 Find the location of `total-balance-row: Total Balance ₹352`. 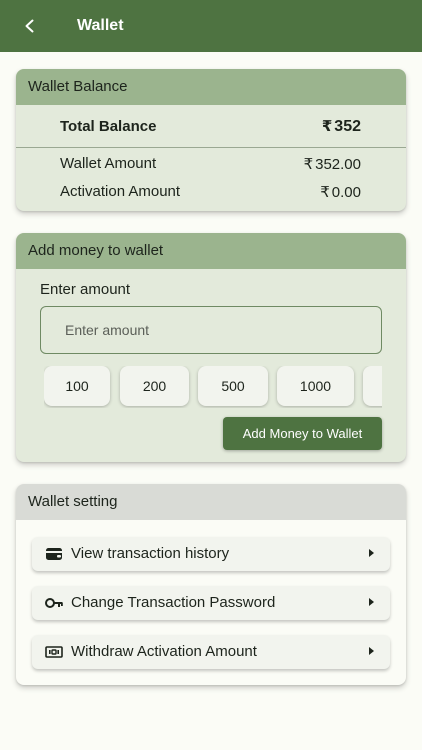

total-balance-row: Total Balance ₹352 is located at coordinates (211, 126).